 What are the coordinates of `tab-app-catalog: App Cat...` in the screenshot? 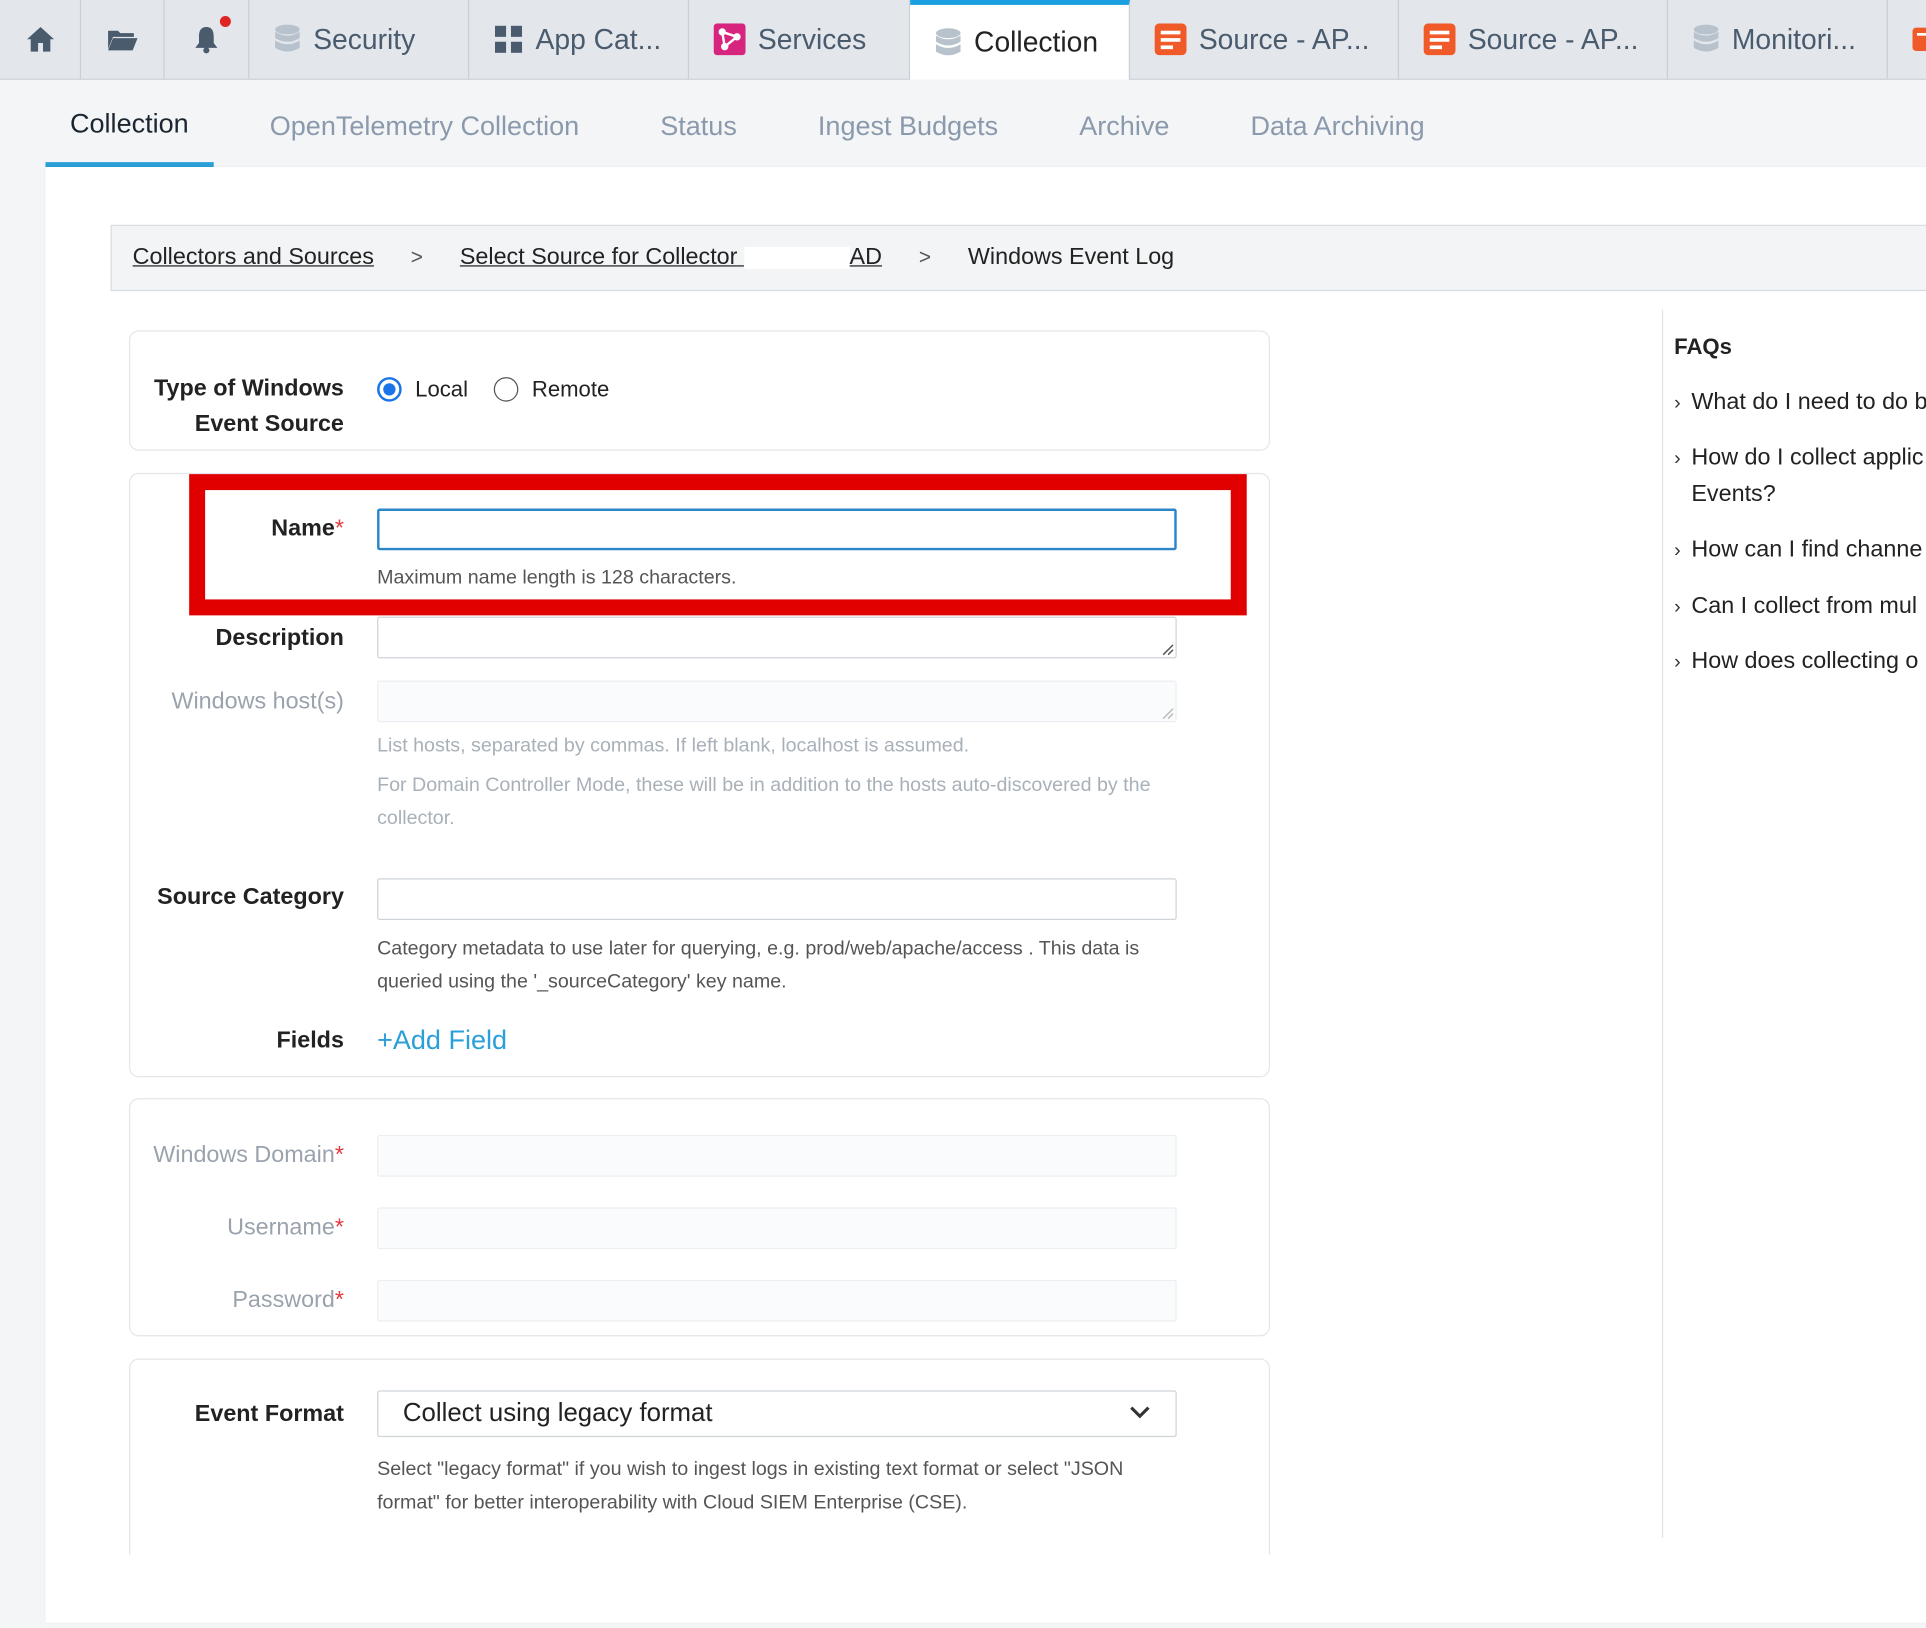 It's located at (579, 39).